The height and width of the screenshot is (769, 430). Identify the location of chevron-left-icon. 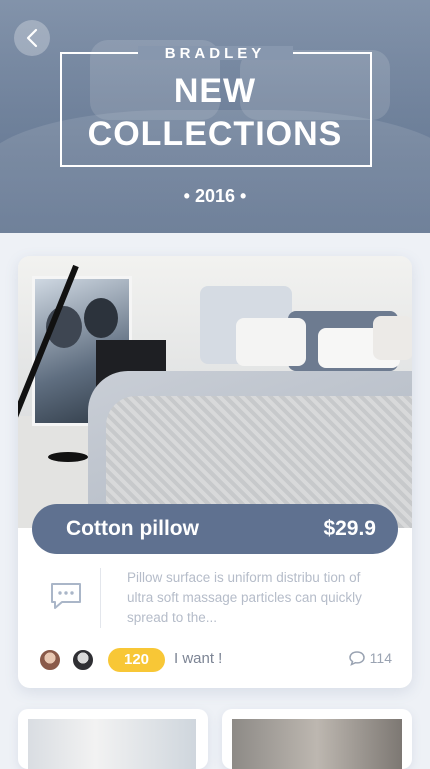
(32, 38).